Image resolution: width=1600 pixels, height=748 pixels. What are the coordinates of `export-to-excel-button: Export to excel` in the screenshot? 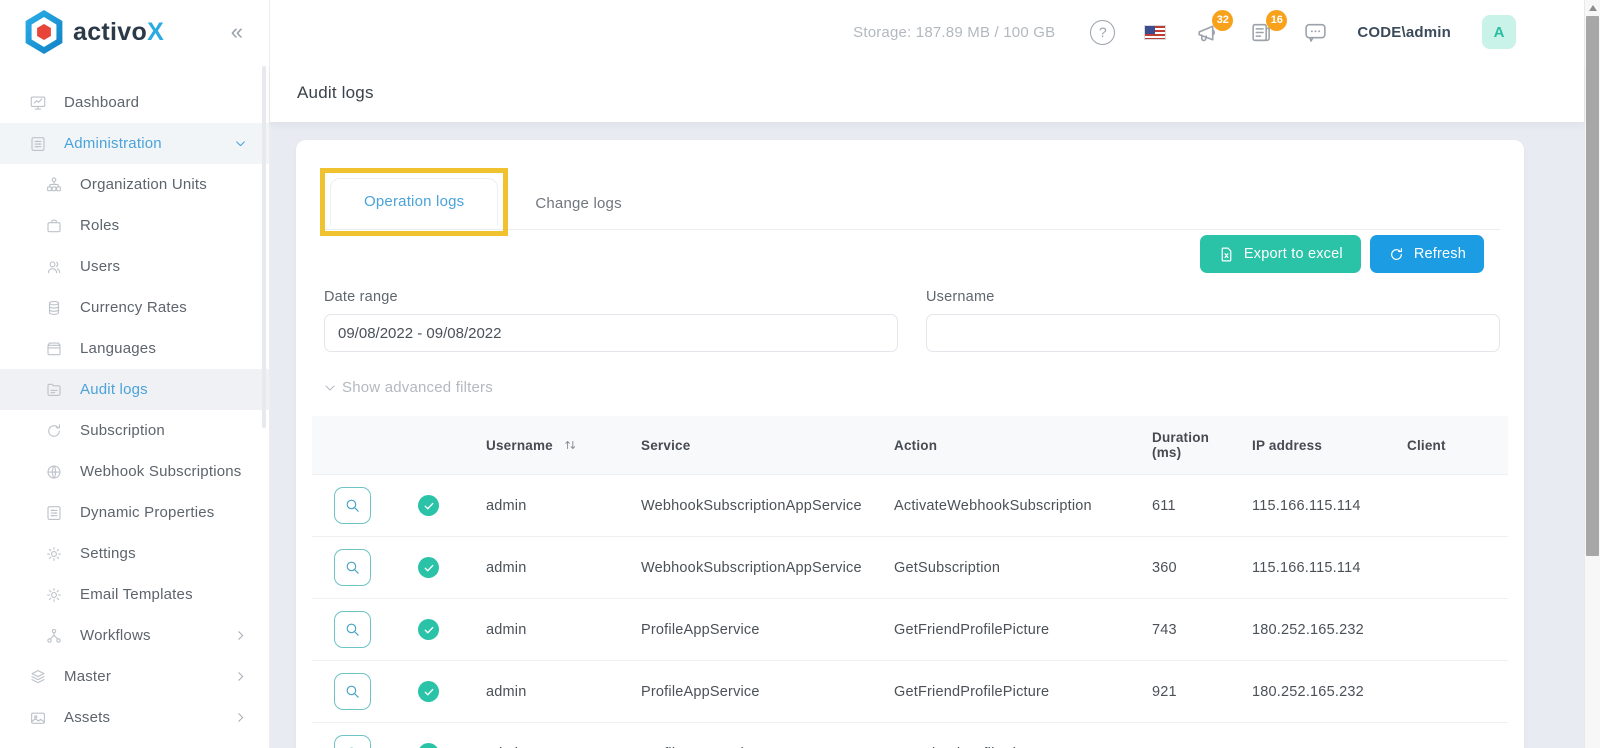 It's located at (1280, 254).